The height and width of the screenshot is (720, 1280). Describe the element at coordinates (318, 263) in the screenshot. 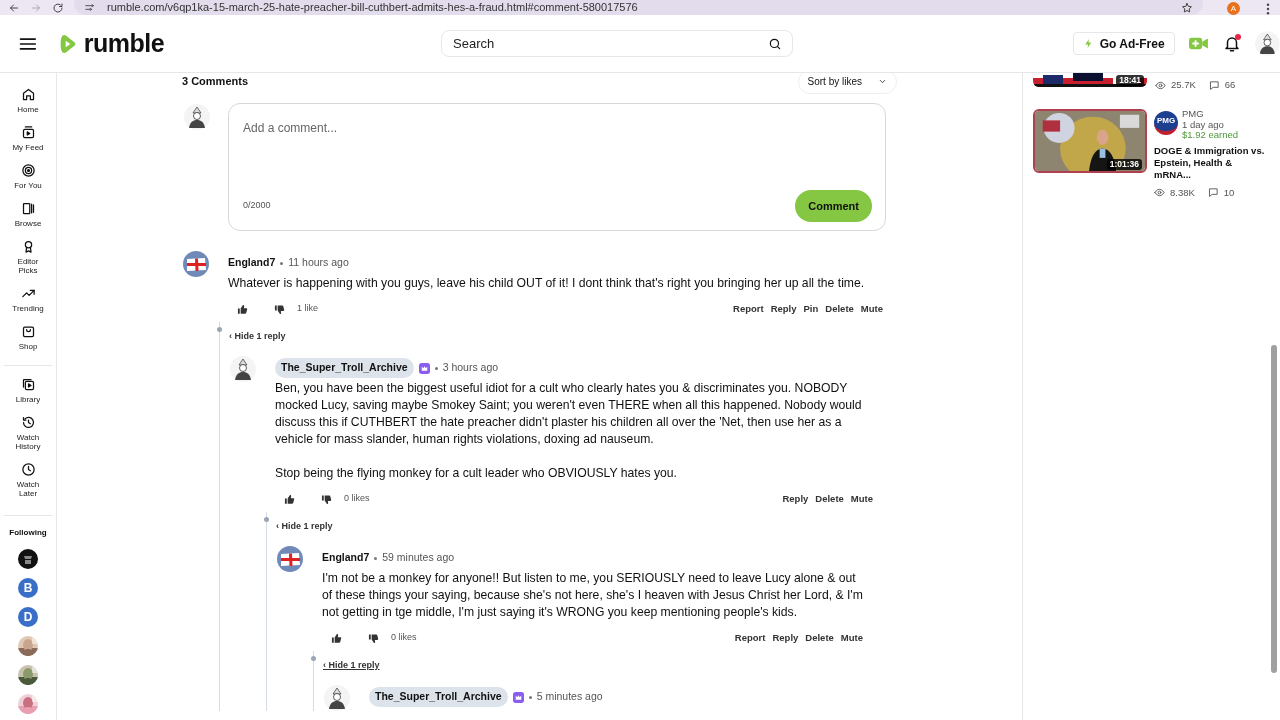

I see `timestamp: 11 hours ago` at that location.